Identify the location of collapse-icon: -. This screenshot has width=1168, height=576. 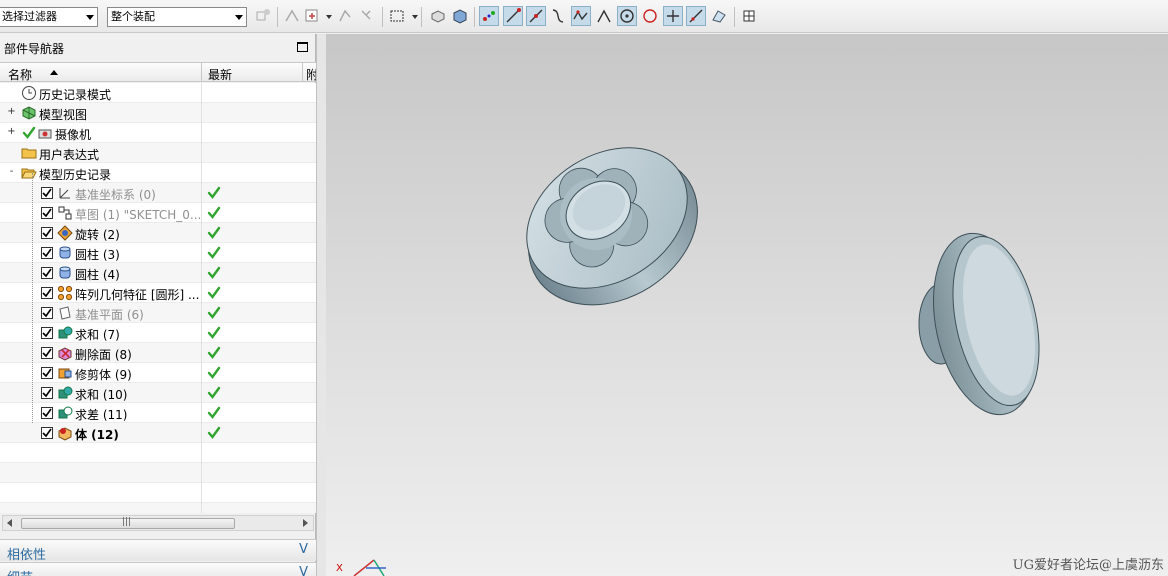
(11, 172).